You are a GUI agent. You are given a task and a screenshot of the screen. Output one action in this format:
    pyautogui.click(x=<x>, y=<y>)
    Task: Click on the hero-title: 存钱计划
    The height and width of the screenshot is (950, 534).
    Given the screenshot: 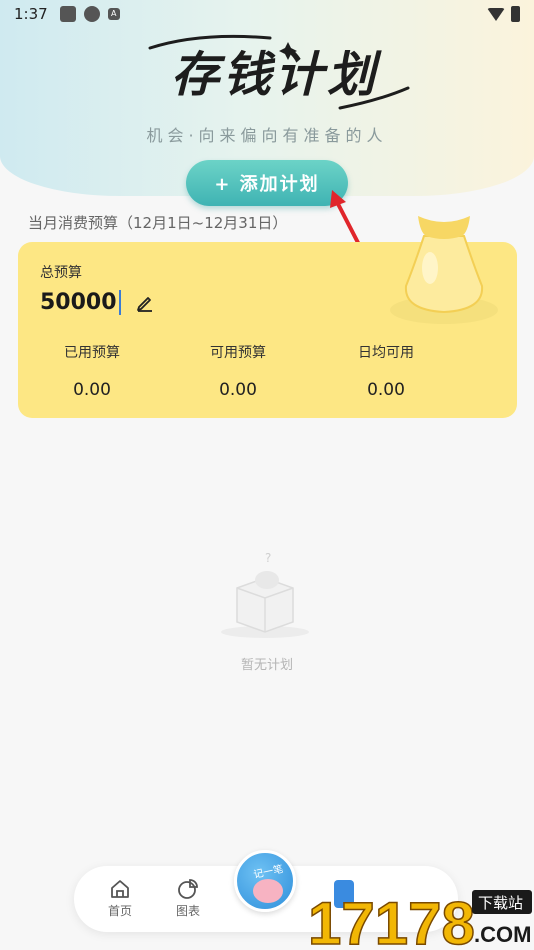 What is the action you would take?
    pyautogui.click(x=274, y=75)
    